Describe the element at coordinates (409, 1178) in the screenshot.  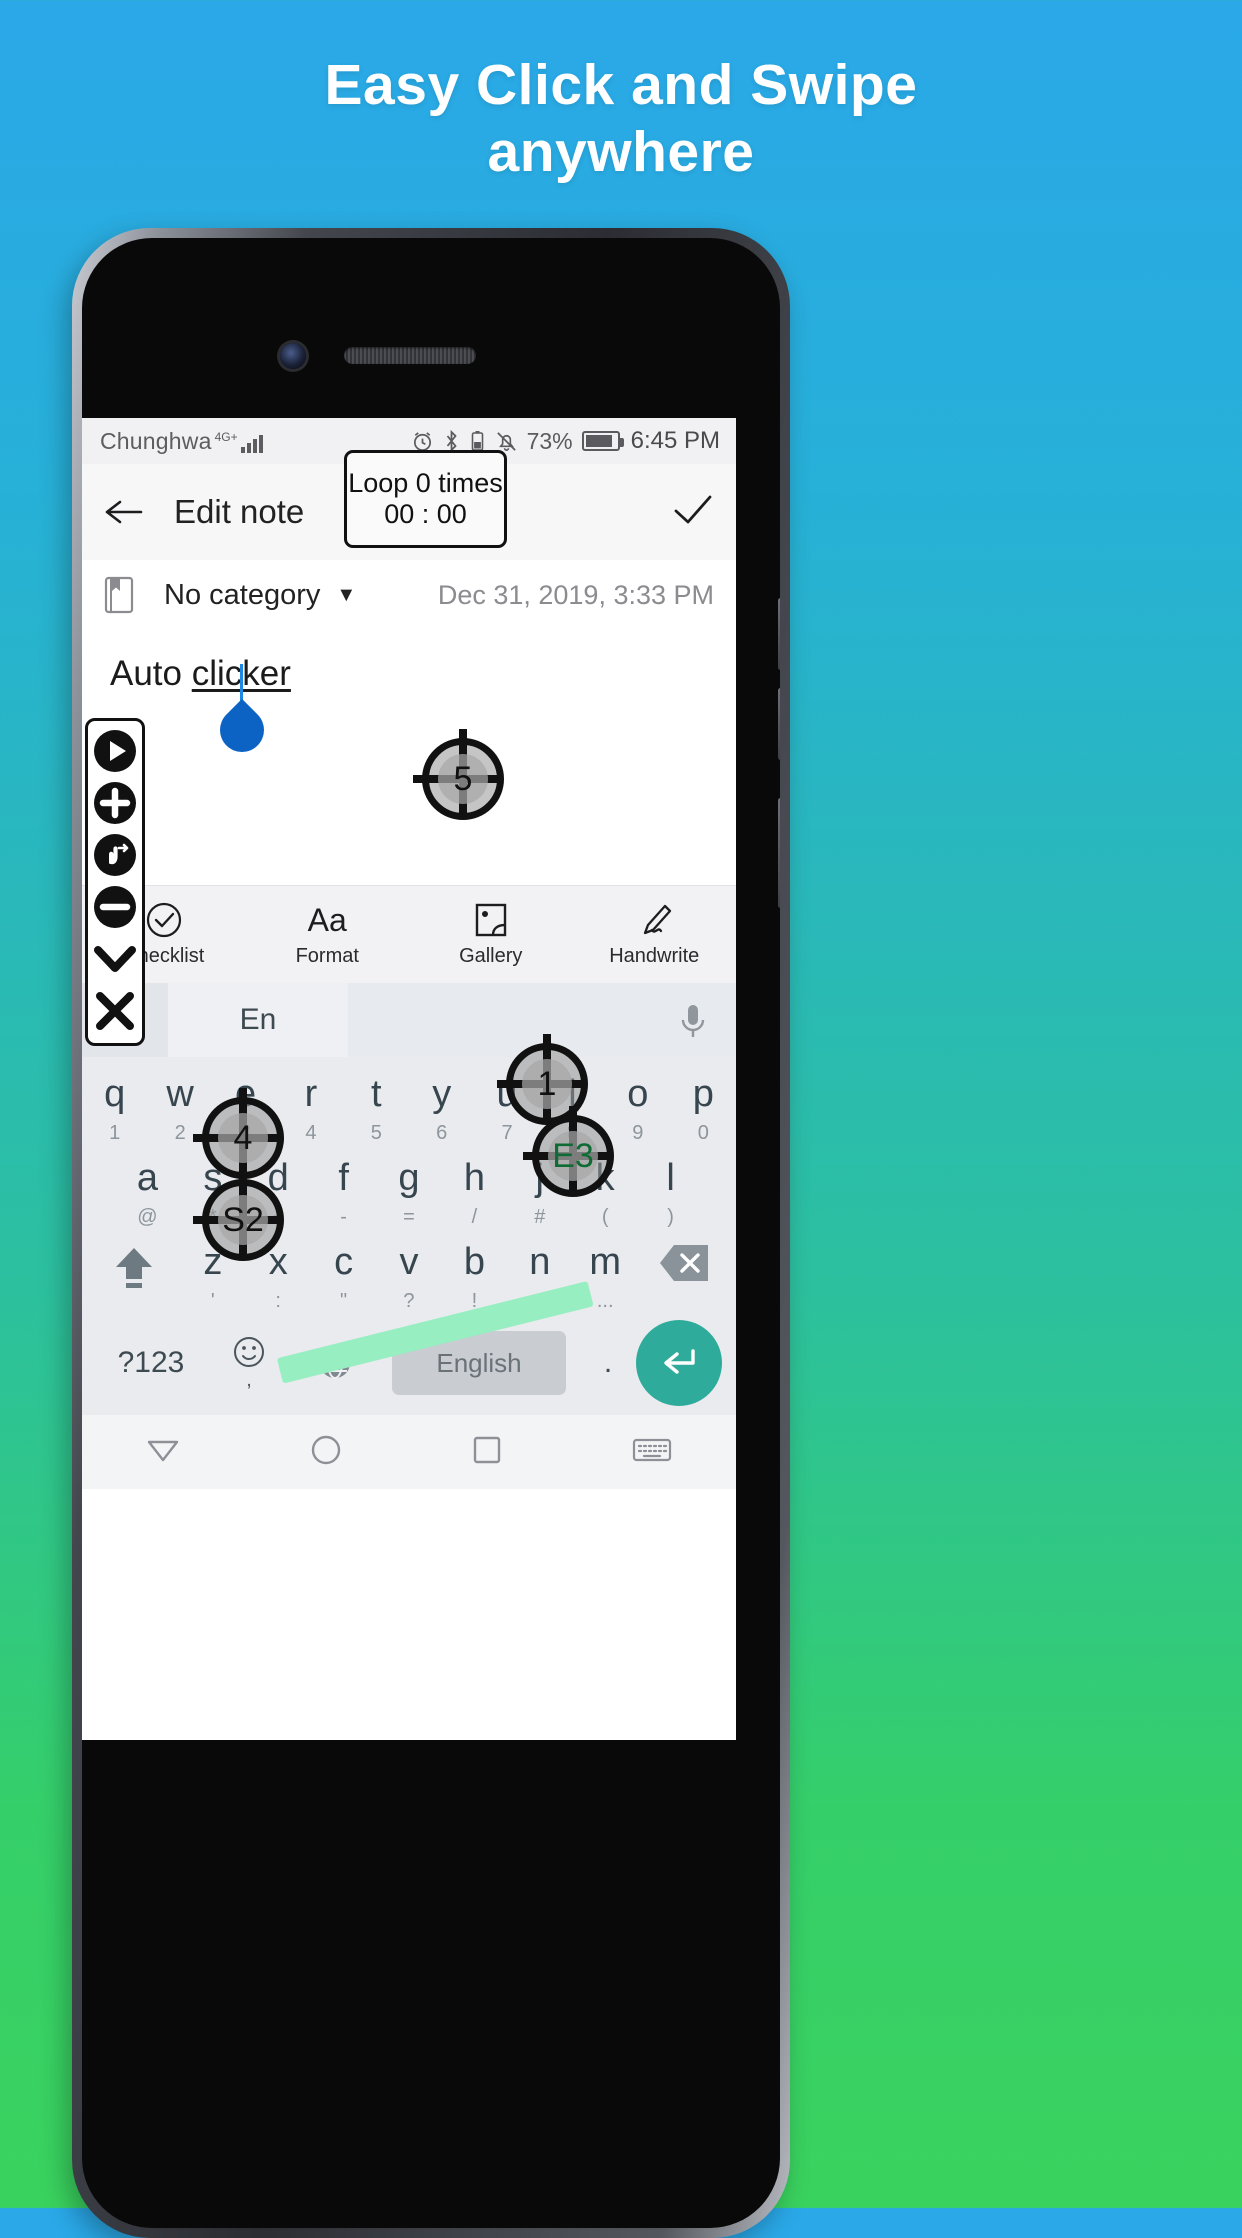
I see `key-char: g` at that location.